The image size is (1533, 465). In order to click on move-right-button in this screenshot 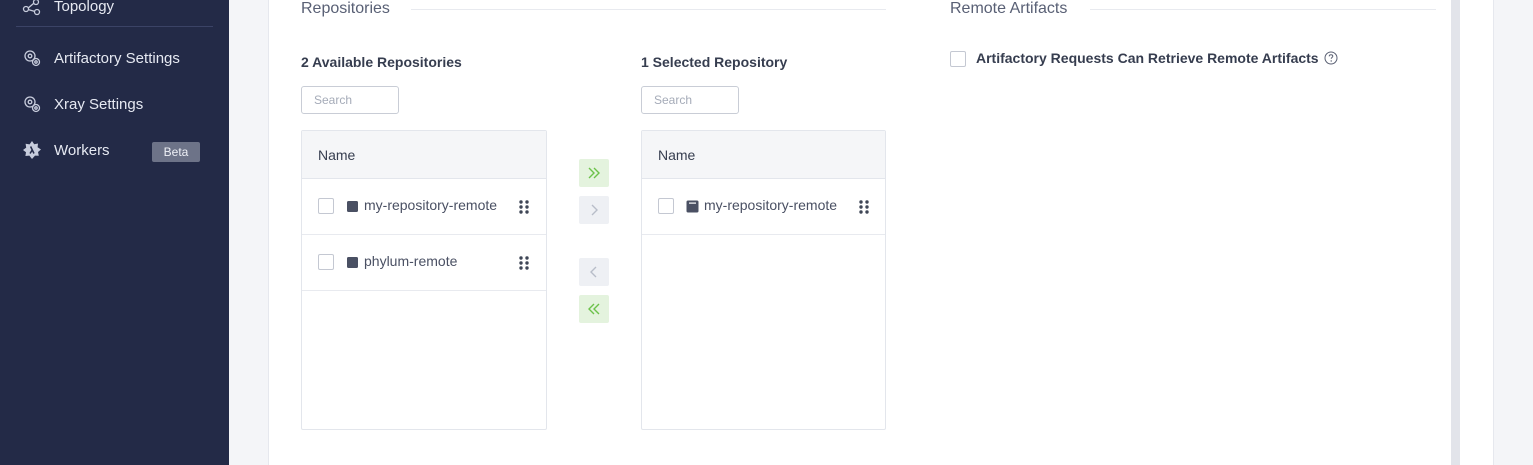, I will do `click(594, 210)`.